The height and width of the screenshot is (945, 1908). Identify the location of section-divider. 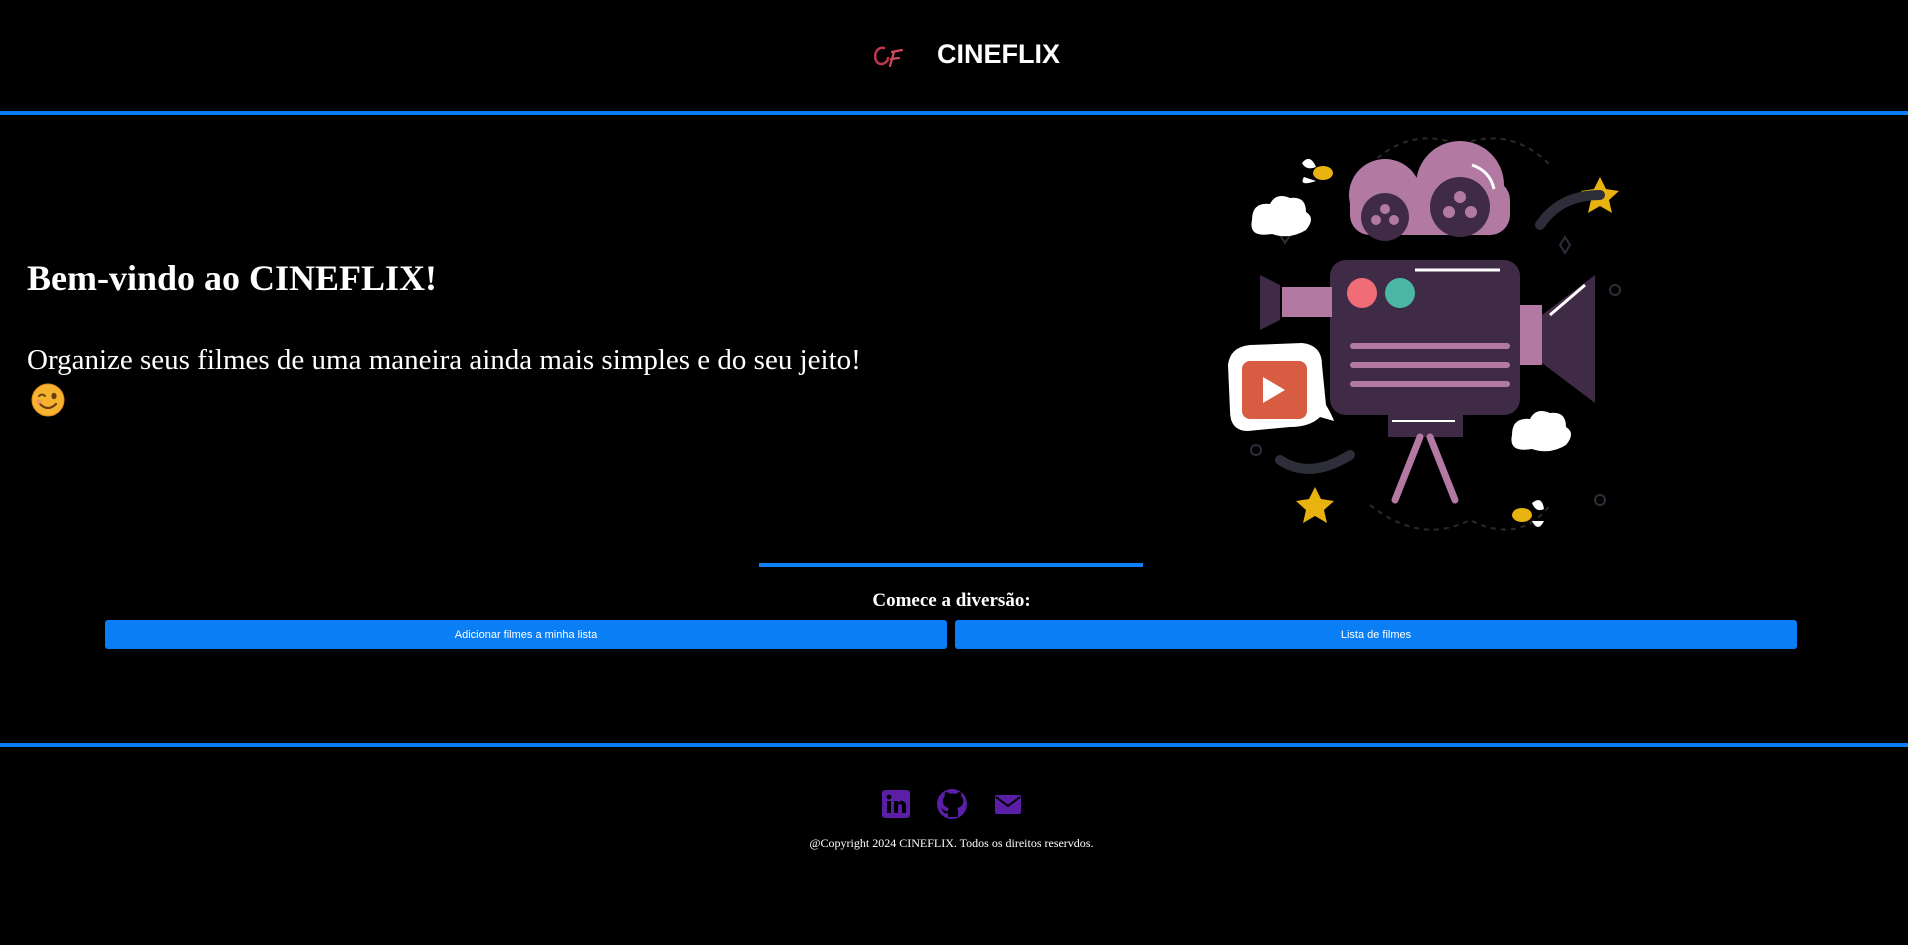
(951, 565).